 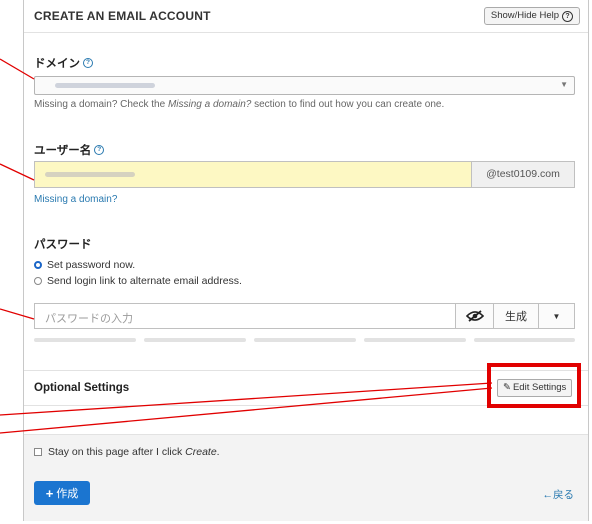 What do you see at coordinates (63, 151) in the screenshot?
I see `username-label-text: ユーザー名` at bounding box center [63, 151].